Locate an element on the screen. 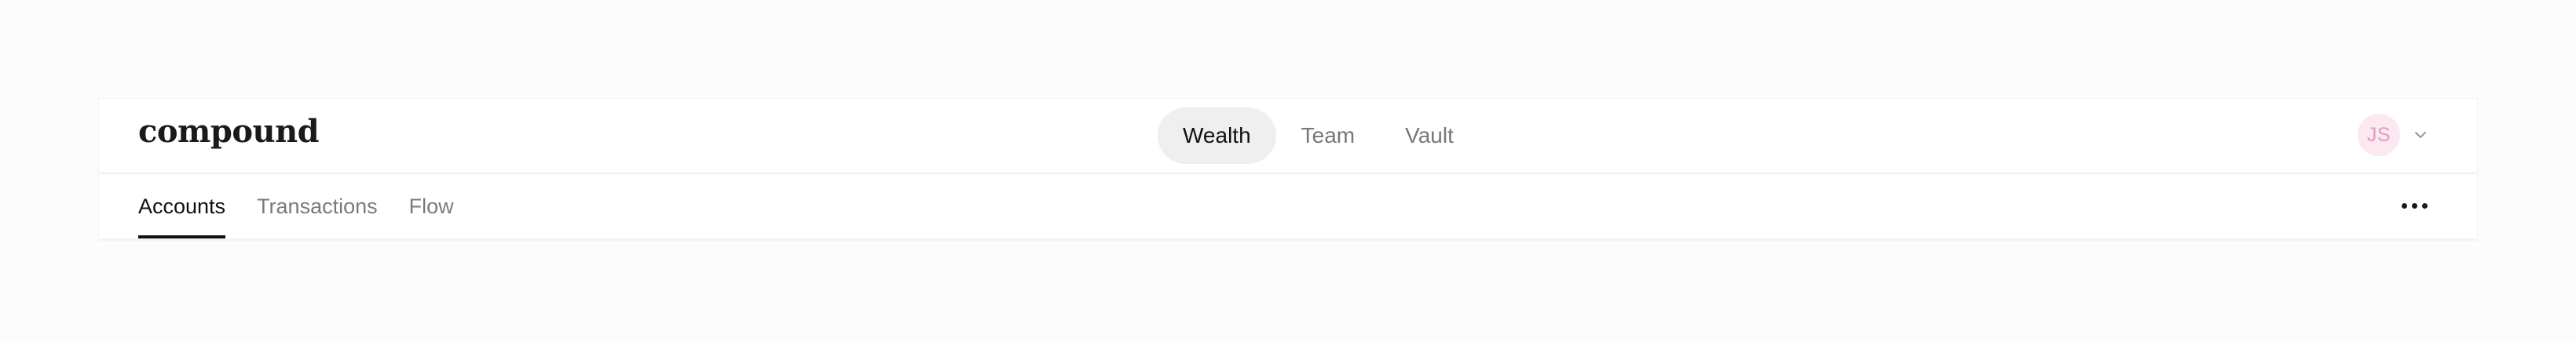 The width and height of the screenshot is (2576, 342). sub-tabs: Accounts Transactions Flow is located at coordinates (312, 206).